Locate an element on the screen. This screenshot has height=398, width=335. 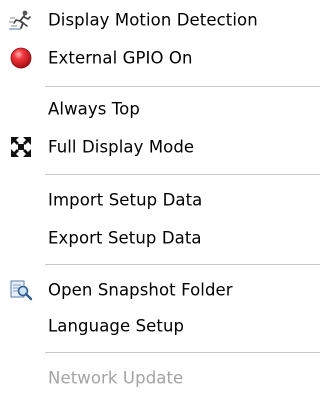
menu-item-label: Open Snapshot Folder is located at coordinates (140, 290).